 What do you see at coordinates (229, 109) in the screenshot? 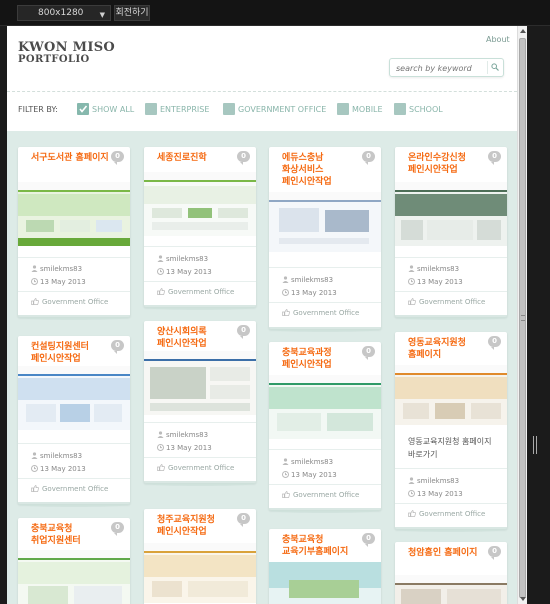
I see `checkbox-icon` at bounding box center [229, 109].